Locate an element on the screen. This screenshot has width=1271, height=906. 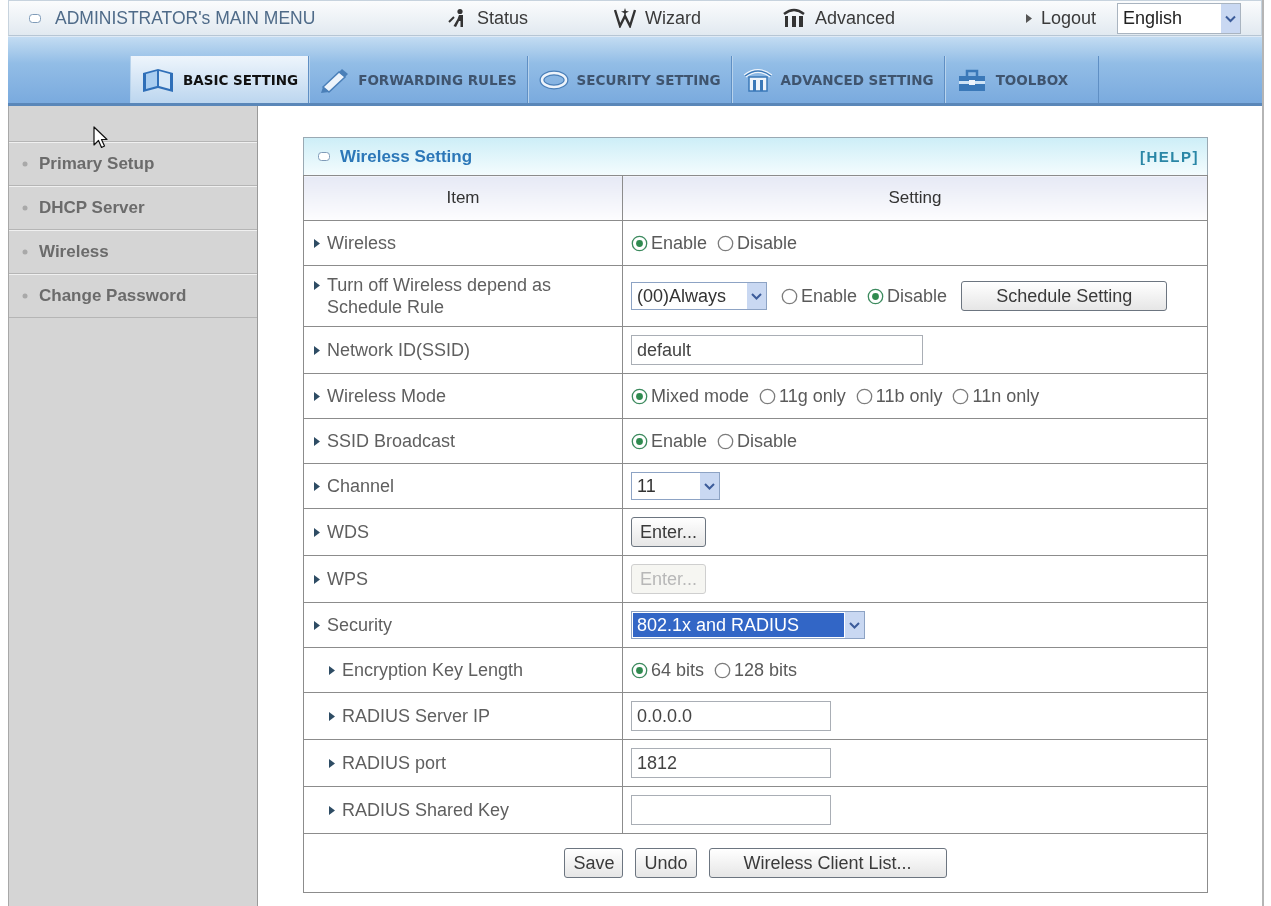
row-label: Security is located at coordinates (360, 625).